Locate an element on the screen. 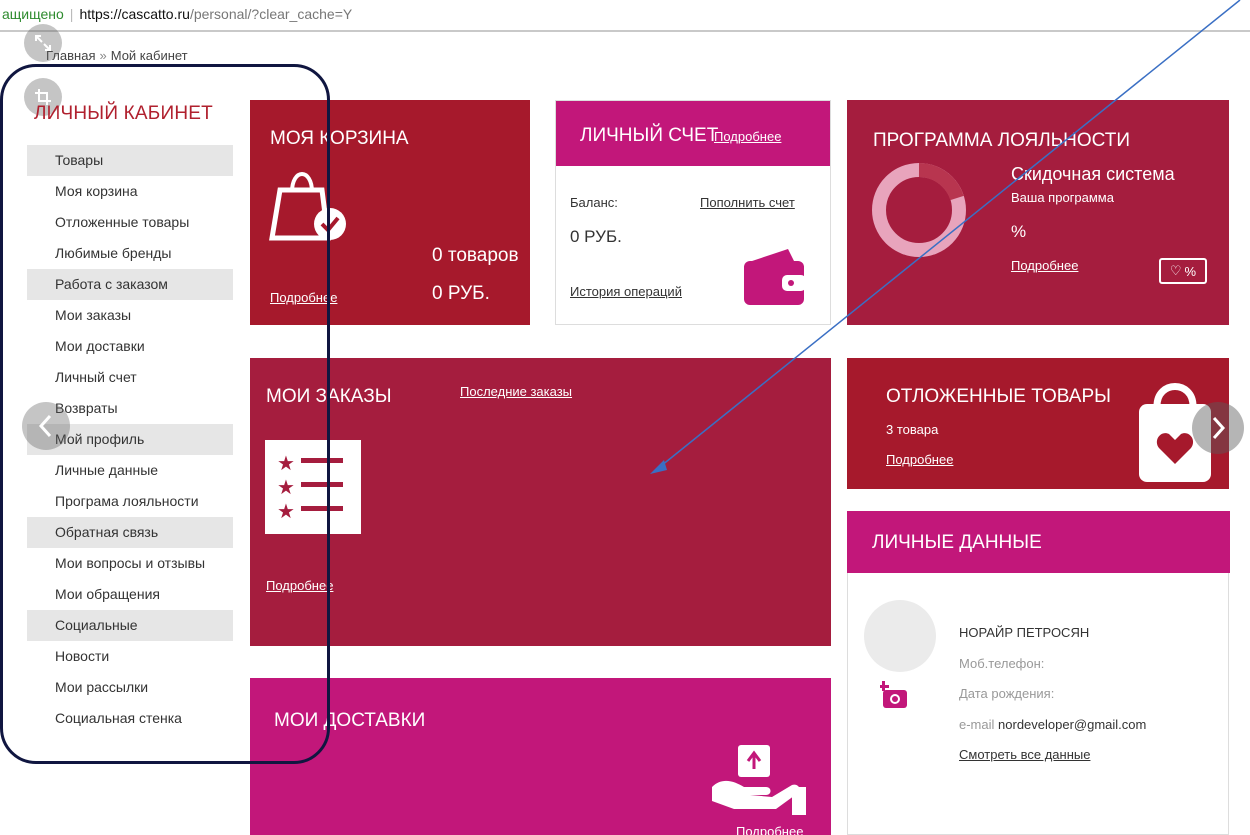  order-list-icon: ★ ★ ★ is located at coordinates (313, 487).